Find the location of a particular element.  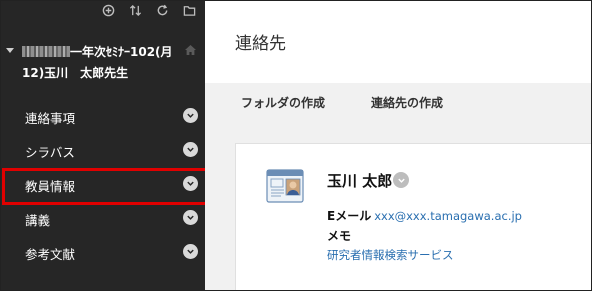

create-folder-button: フォルダの作成 is located at coordinates (283, 102).